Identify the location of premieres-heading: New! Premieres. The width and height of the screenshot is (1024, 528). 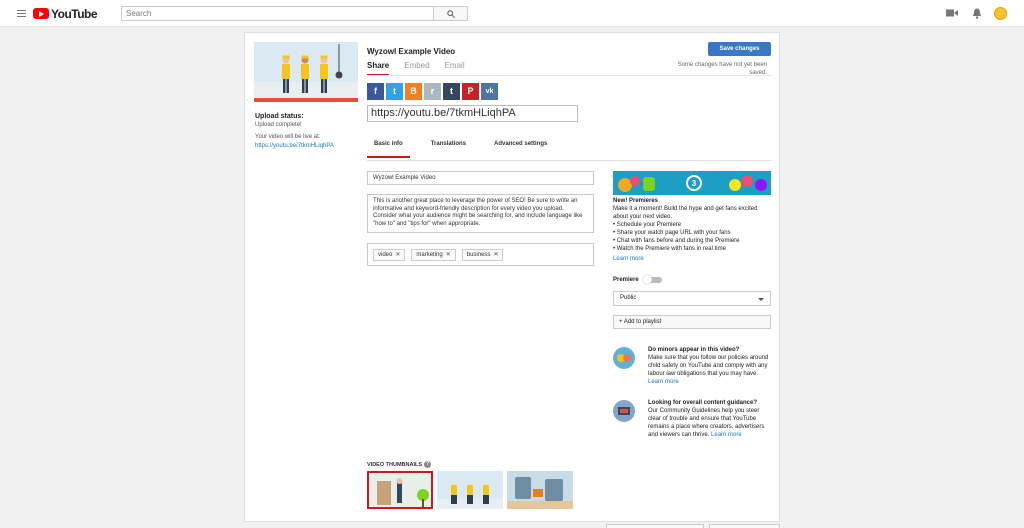
(636, 201).